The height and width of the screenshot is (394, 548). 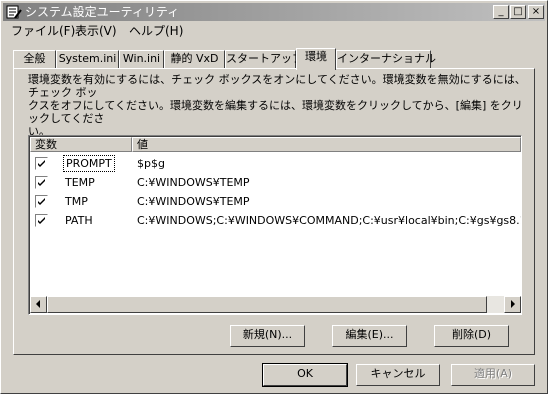 What do you see at coordinates (326, 144) in the screenshot?
I see `column-value: 値` at bounding box center [326, 144].